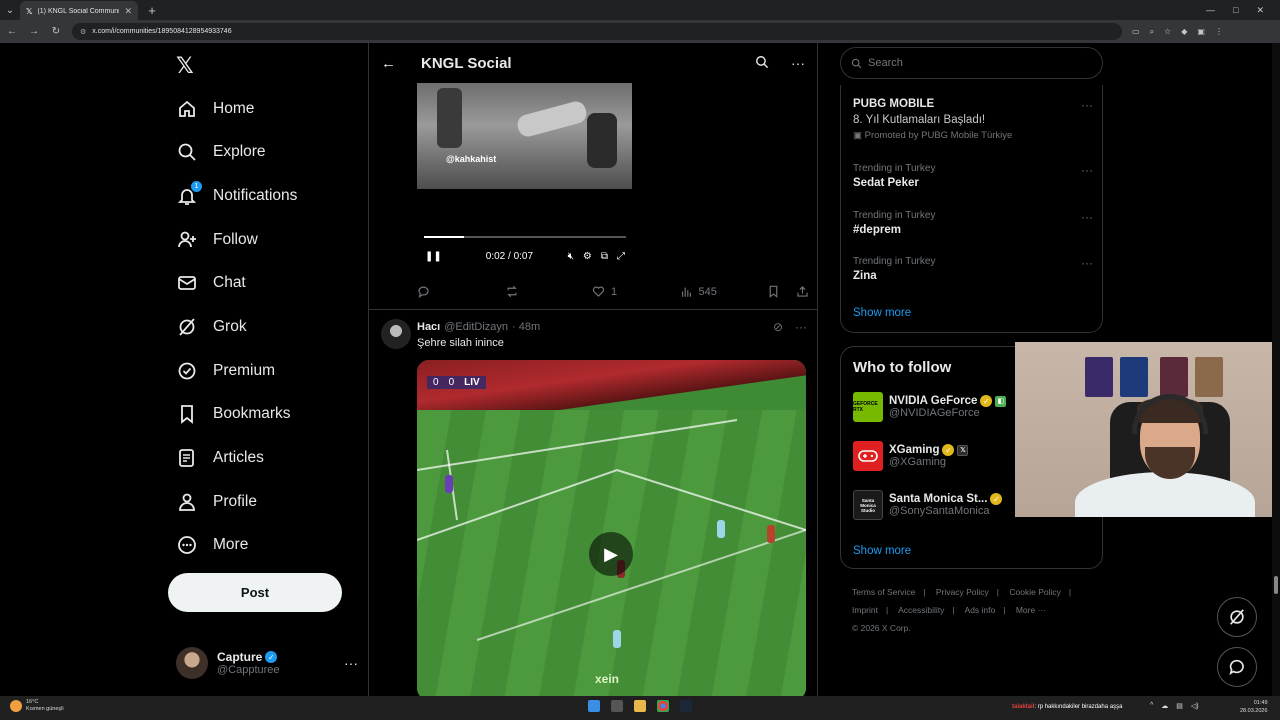 The image size is (1280, 720). What do you see at coordinates (882, 551) in the screenshot?
I see `who-to-follow-show-more-link: Show more` at bounding box center [882, 551].